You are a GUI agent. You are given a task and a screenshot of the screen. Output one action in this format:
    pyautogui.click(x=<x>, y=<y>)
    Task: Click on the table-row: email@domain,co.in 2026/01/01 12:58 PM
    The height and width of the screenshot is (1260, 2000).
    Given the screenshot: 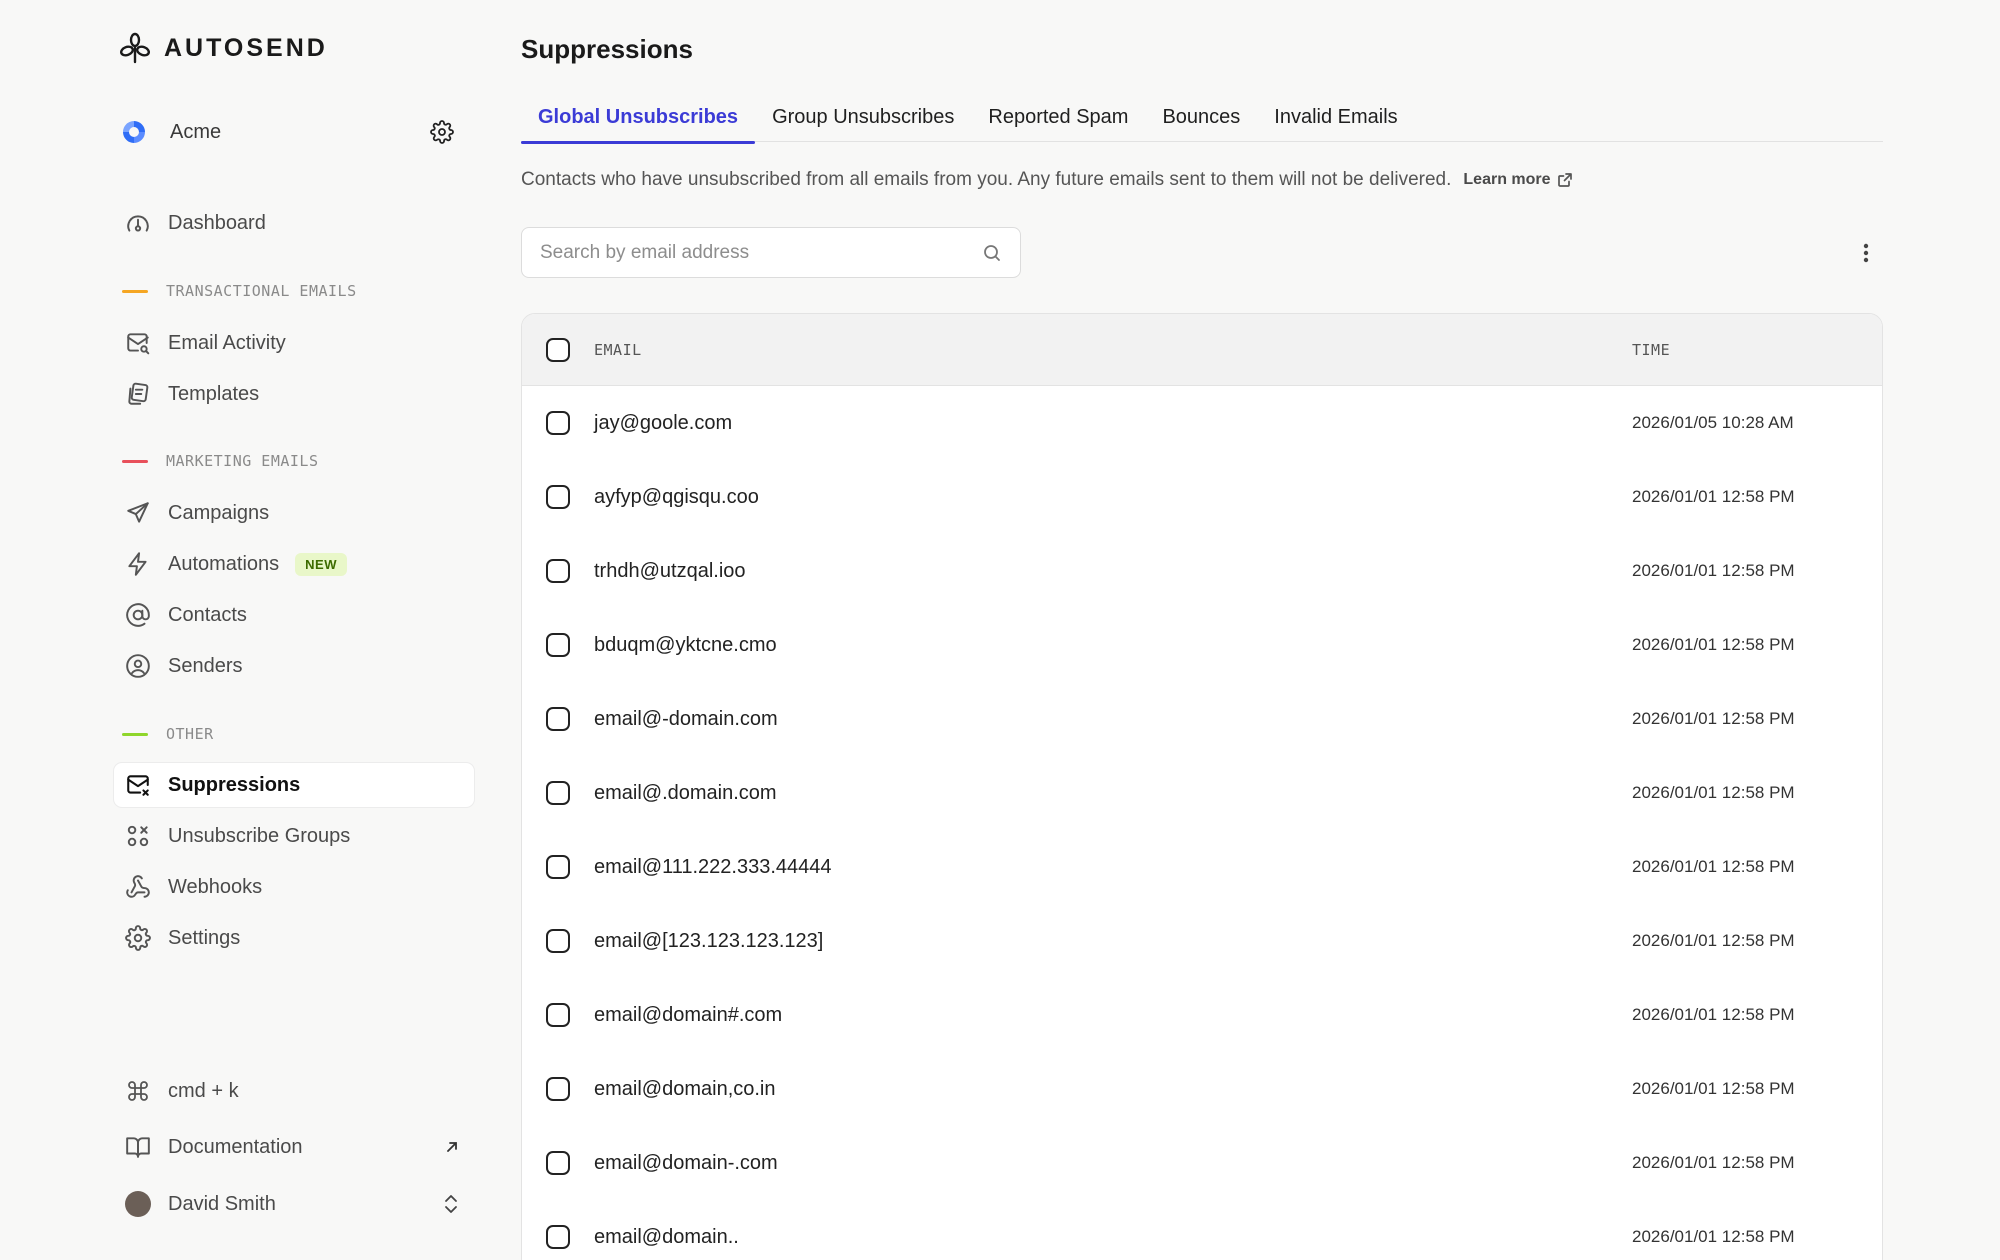 What is the action you would take?
    pyautogui.click(x=1202, y=1089)
    